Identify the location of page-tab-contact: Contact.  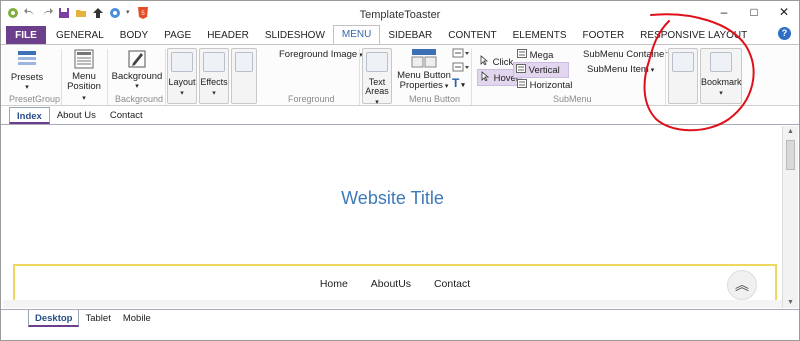
(126, 115).